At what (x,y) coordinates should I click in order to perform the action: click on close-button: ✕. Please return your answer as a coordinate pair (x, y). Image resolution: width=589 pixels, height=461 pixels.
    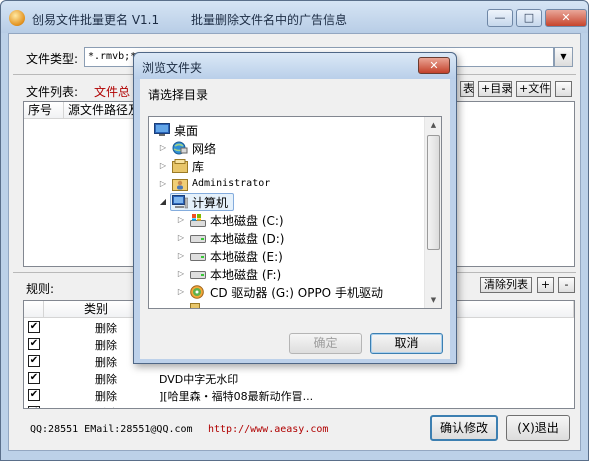
    Looking at the image, I should click on (566, 18).